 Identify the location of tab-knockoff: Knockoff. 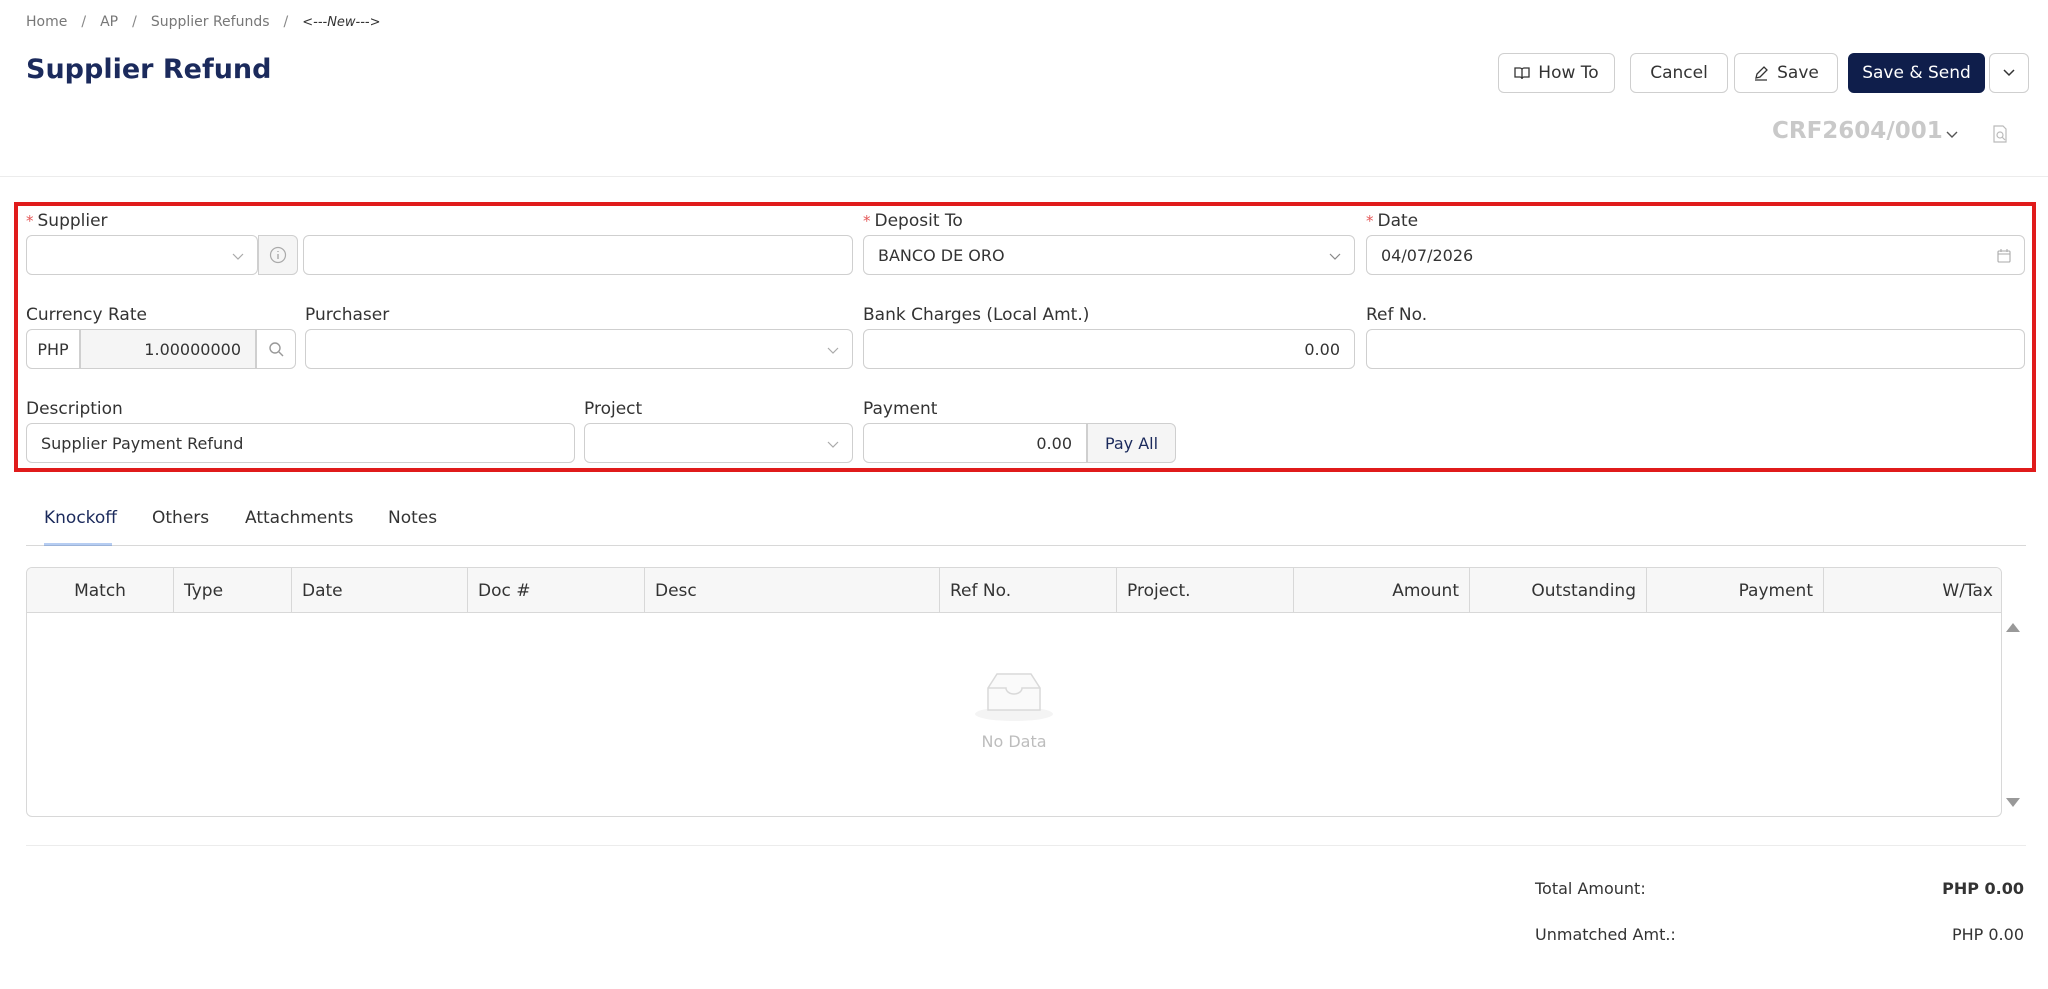
(80, 518).